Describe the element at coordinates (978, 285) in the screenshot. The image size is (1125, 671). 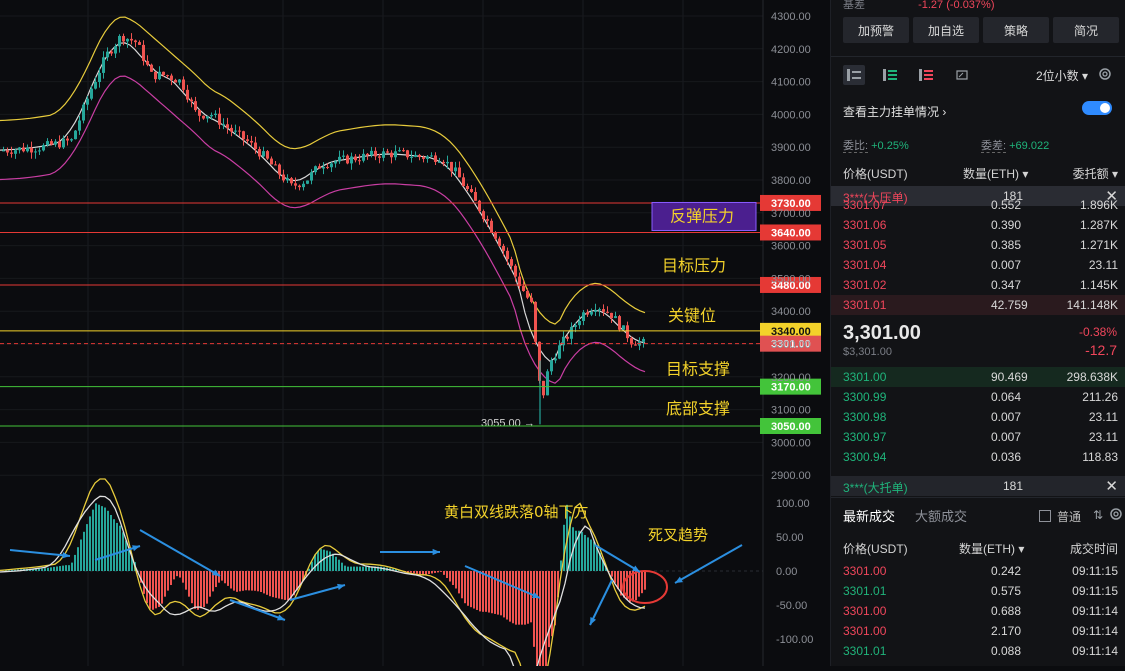
I see `ask-row: 3301.020.3471.145K` at that location.